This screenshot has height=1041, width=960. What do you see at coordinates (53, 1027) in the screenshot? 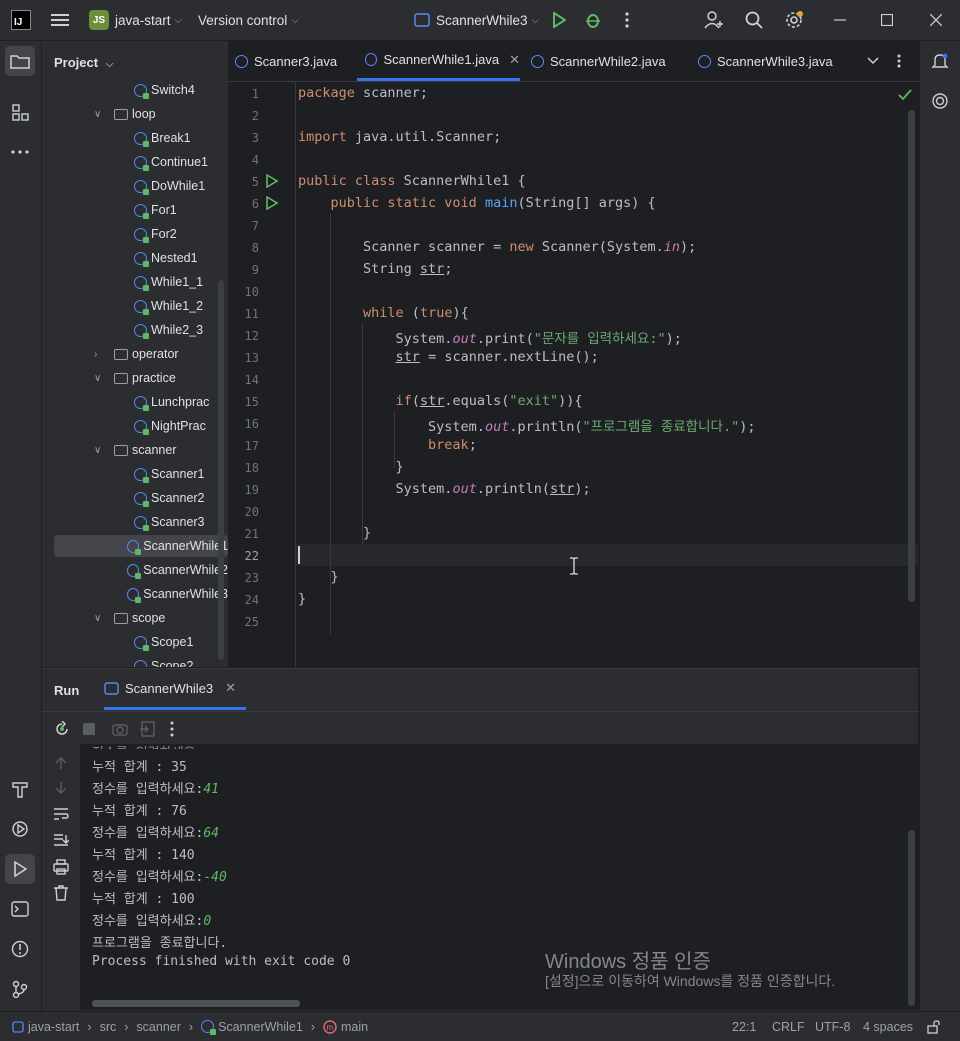
I see `breadcrumb-item: java-start` at bounding box center [53, 1027].